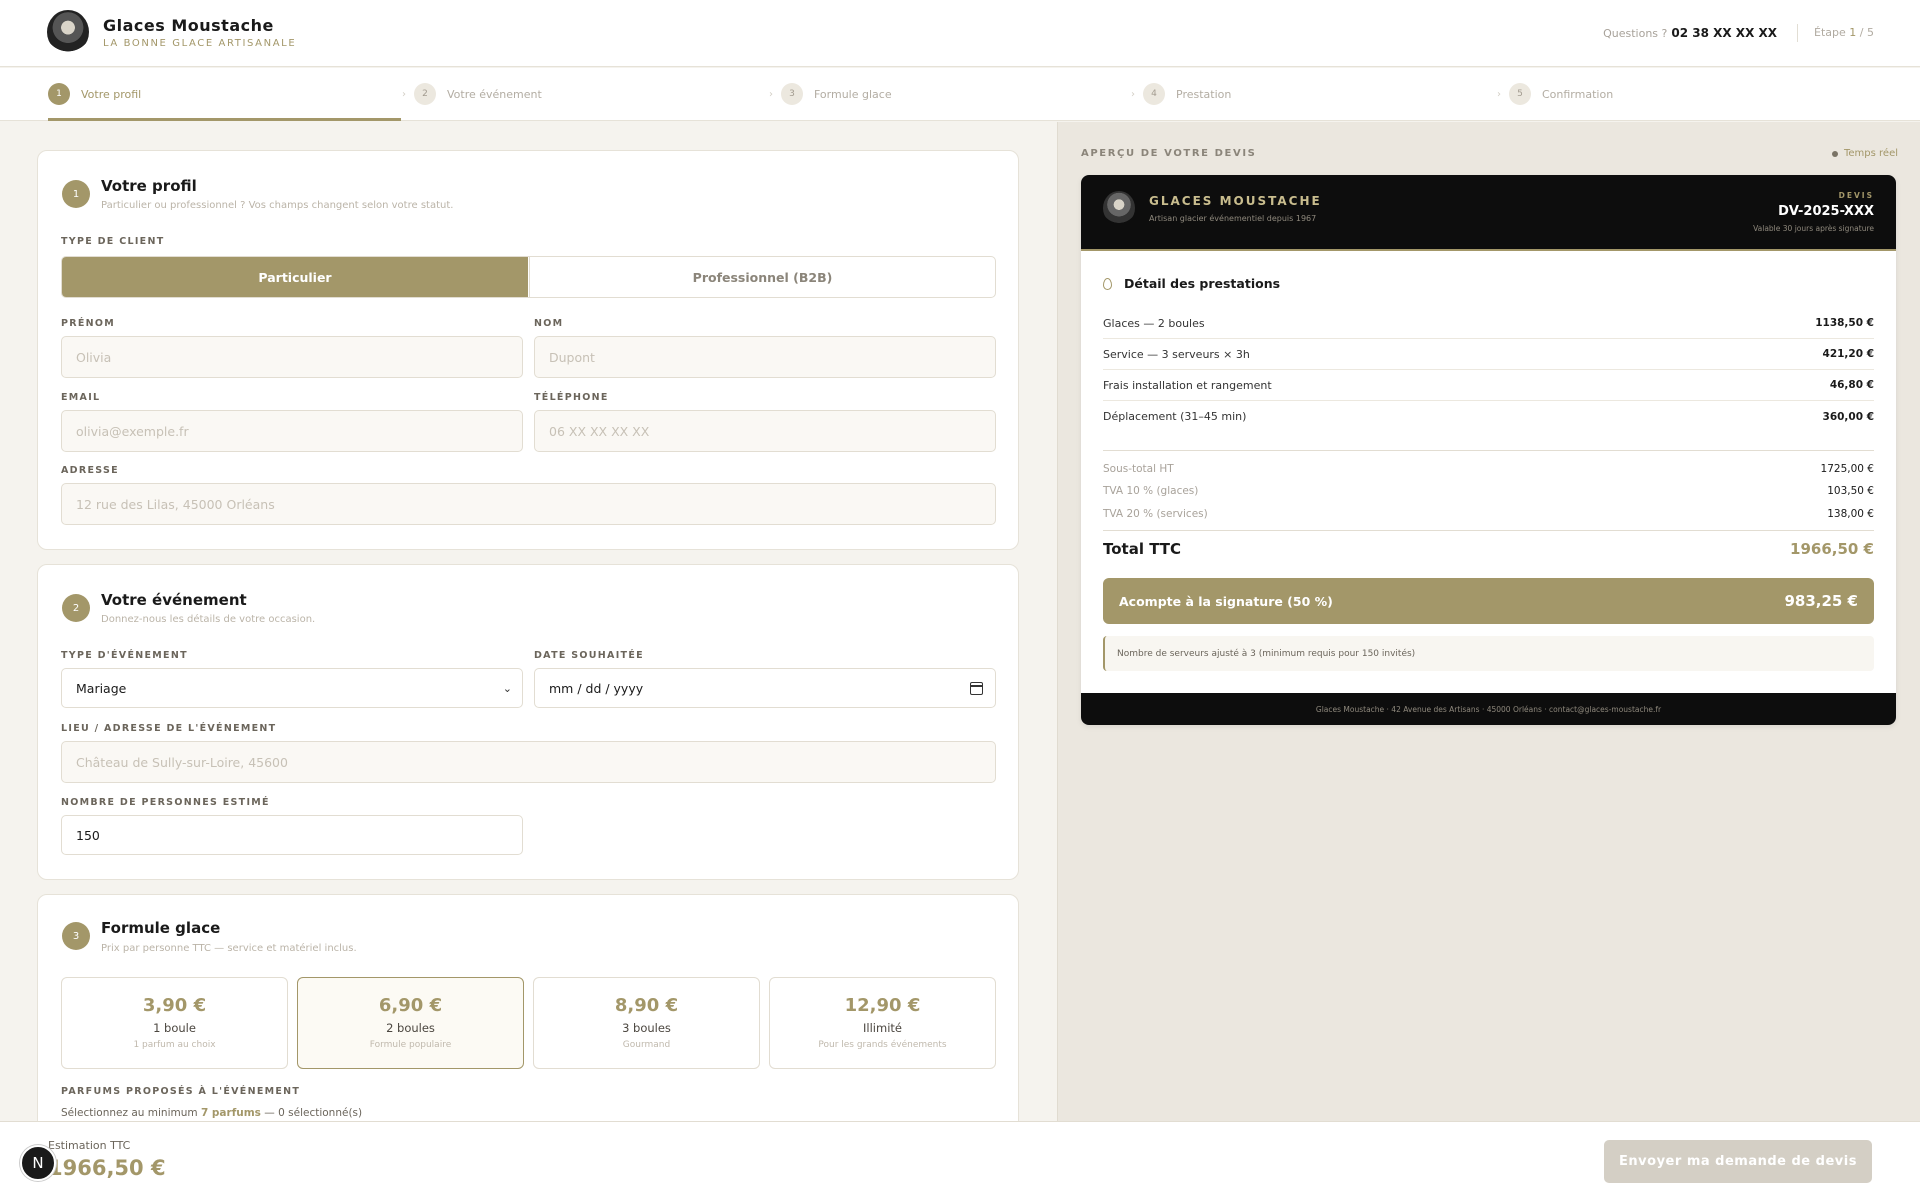 This screenshot has width=1920, height=1200. What do you see at coordinates (472, 94) in the screenshot?
I see `step-event: › 2 Votre événement` at bounding box center [472, 94].